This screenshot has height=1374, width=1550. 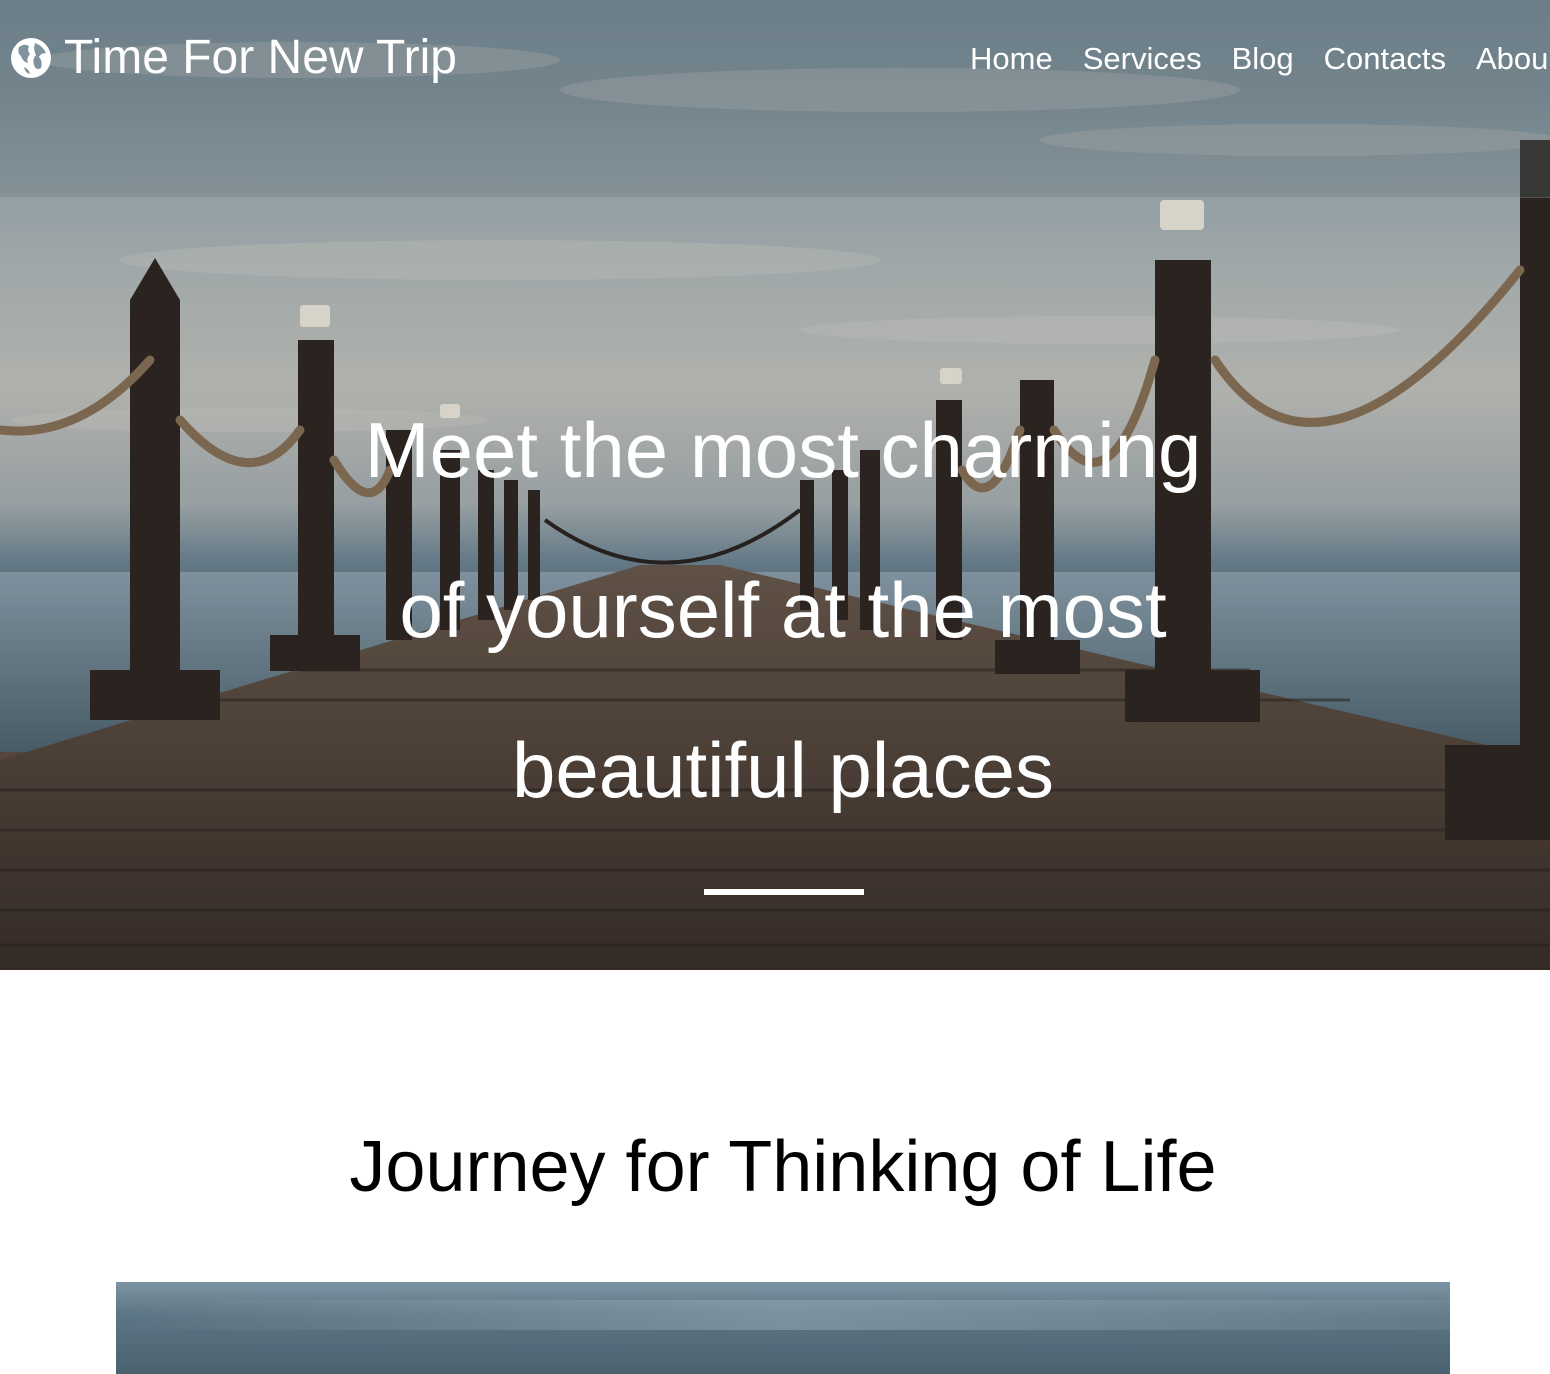 What do you see at coordinates (783, 1315) in the screenshot?
I see `section-image-haze` at bounding box center [783, 1315].